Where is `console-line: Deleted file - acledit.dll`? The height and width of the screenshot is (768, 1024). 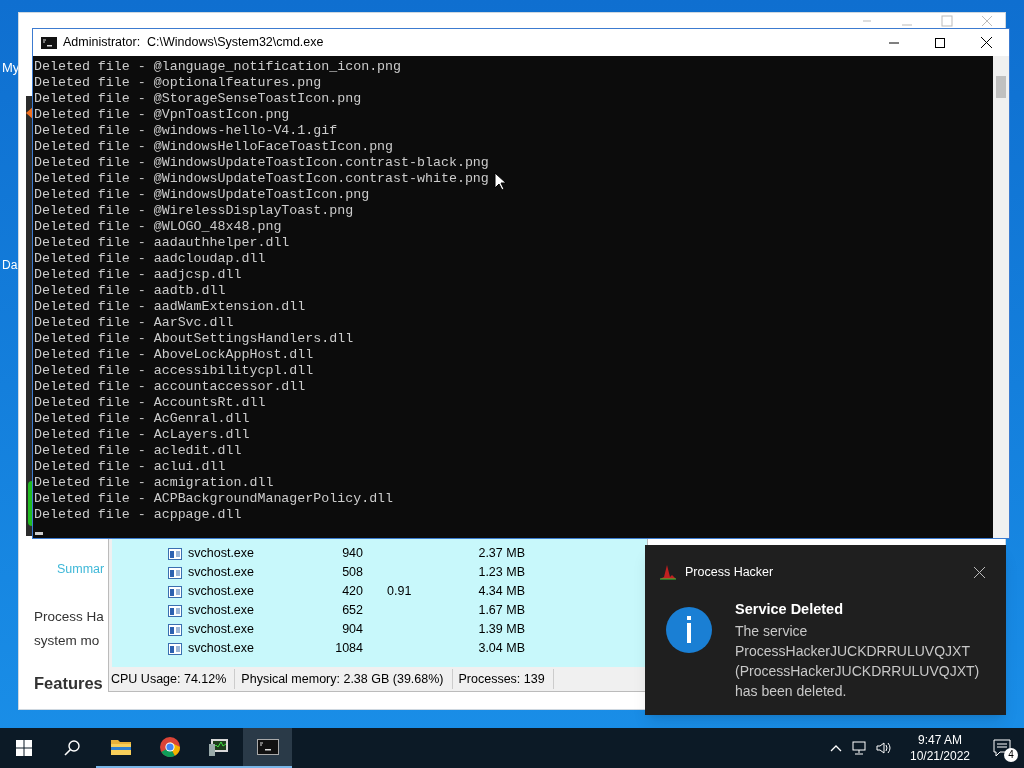
console-line: Deleted file - acledit.dll is located at coordinates (138, 451).